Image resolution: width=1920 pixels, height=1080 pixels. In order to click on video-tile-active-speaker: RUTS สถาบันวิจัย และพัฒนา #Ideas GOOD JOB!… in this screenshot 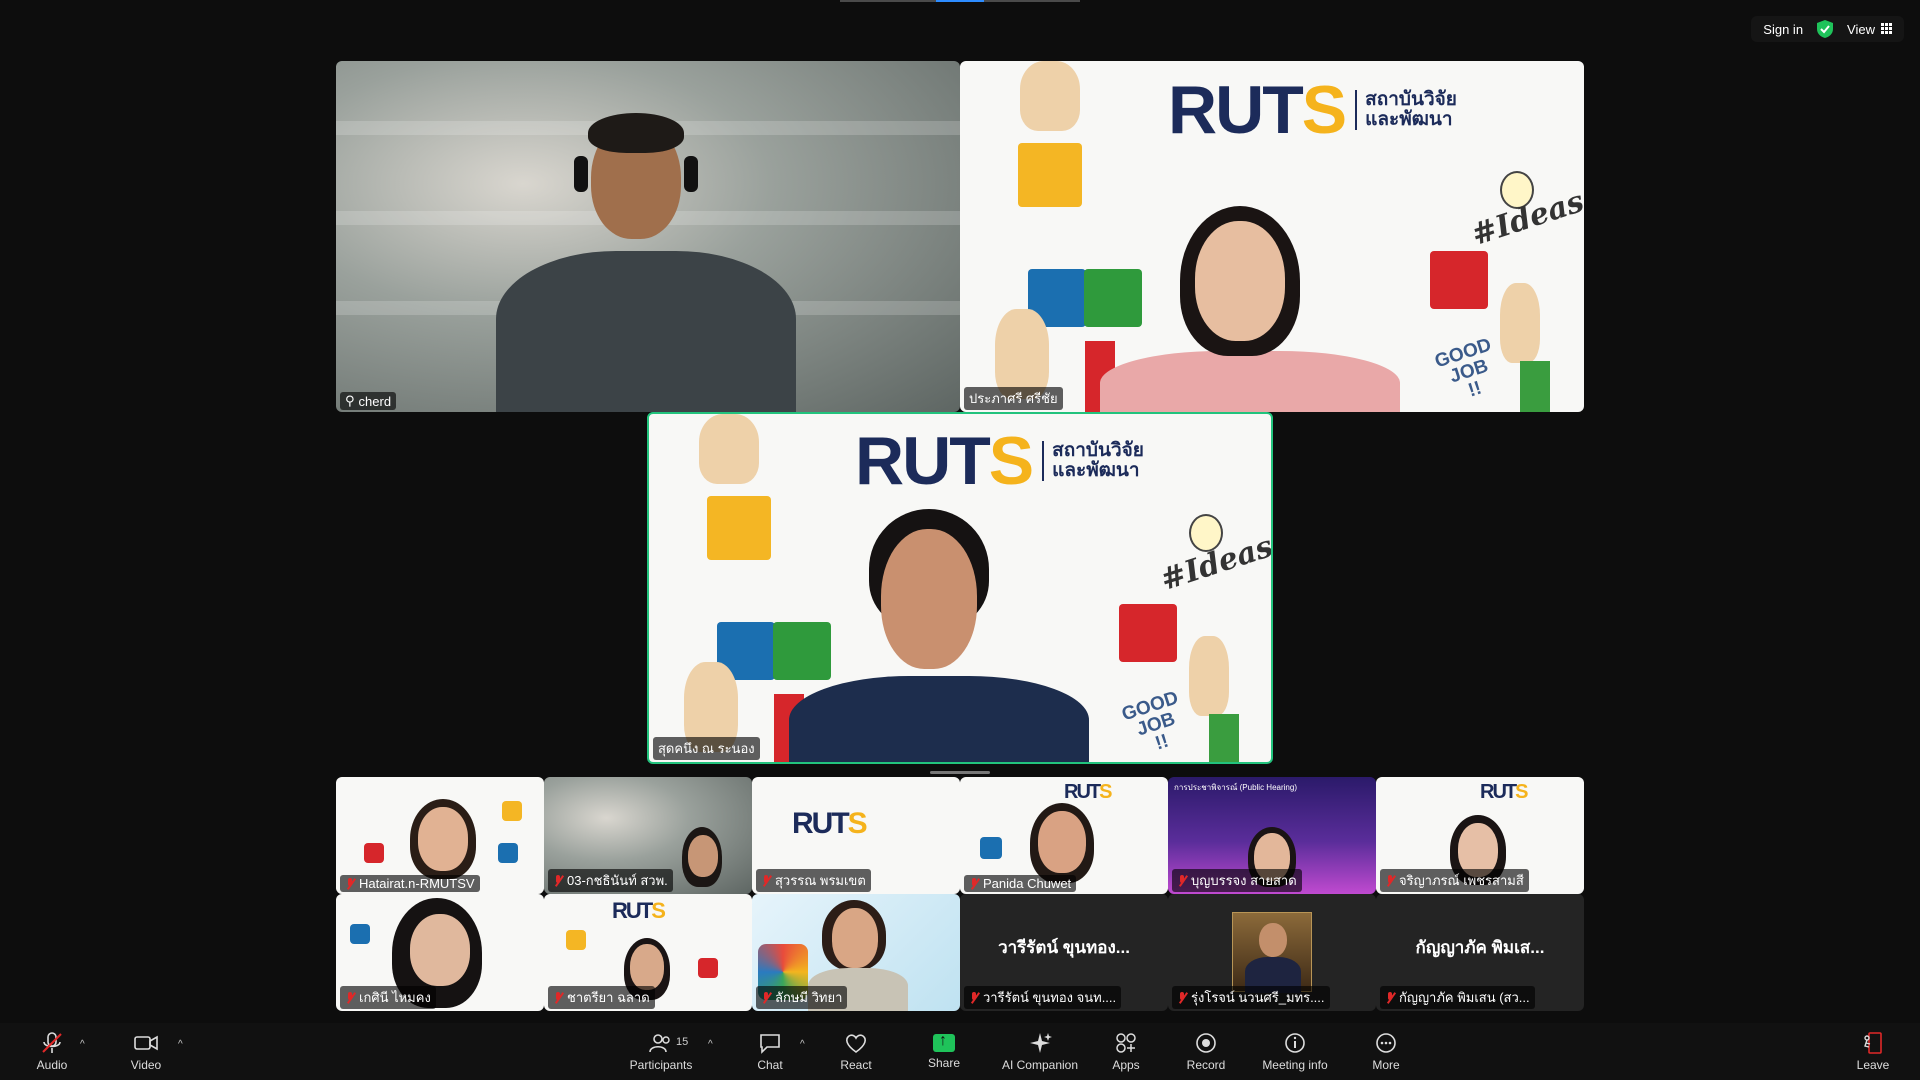, I will do `click(960, 588)`.